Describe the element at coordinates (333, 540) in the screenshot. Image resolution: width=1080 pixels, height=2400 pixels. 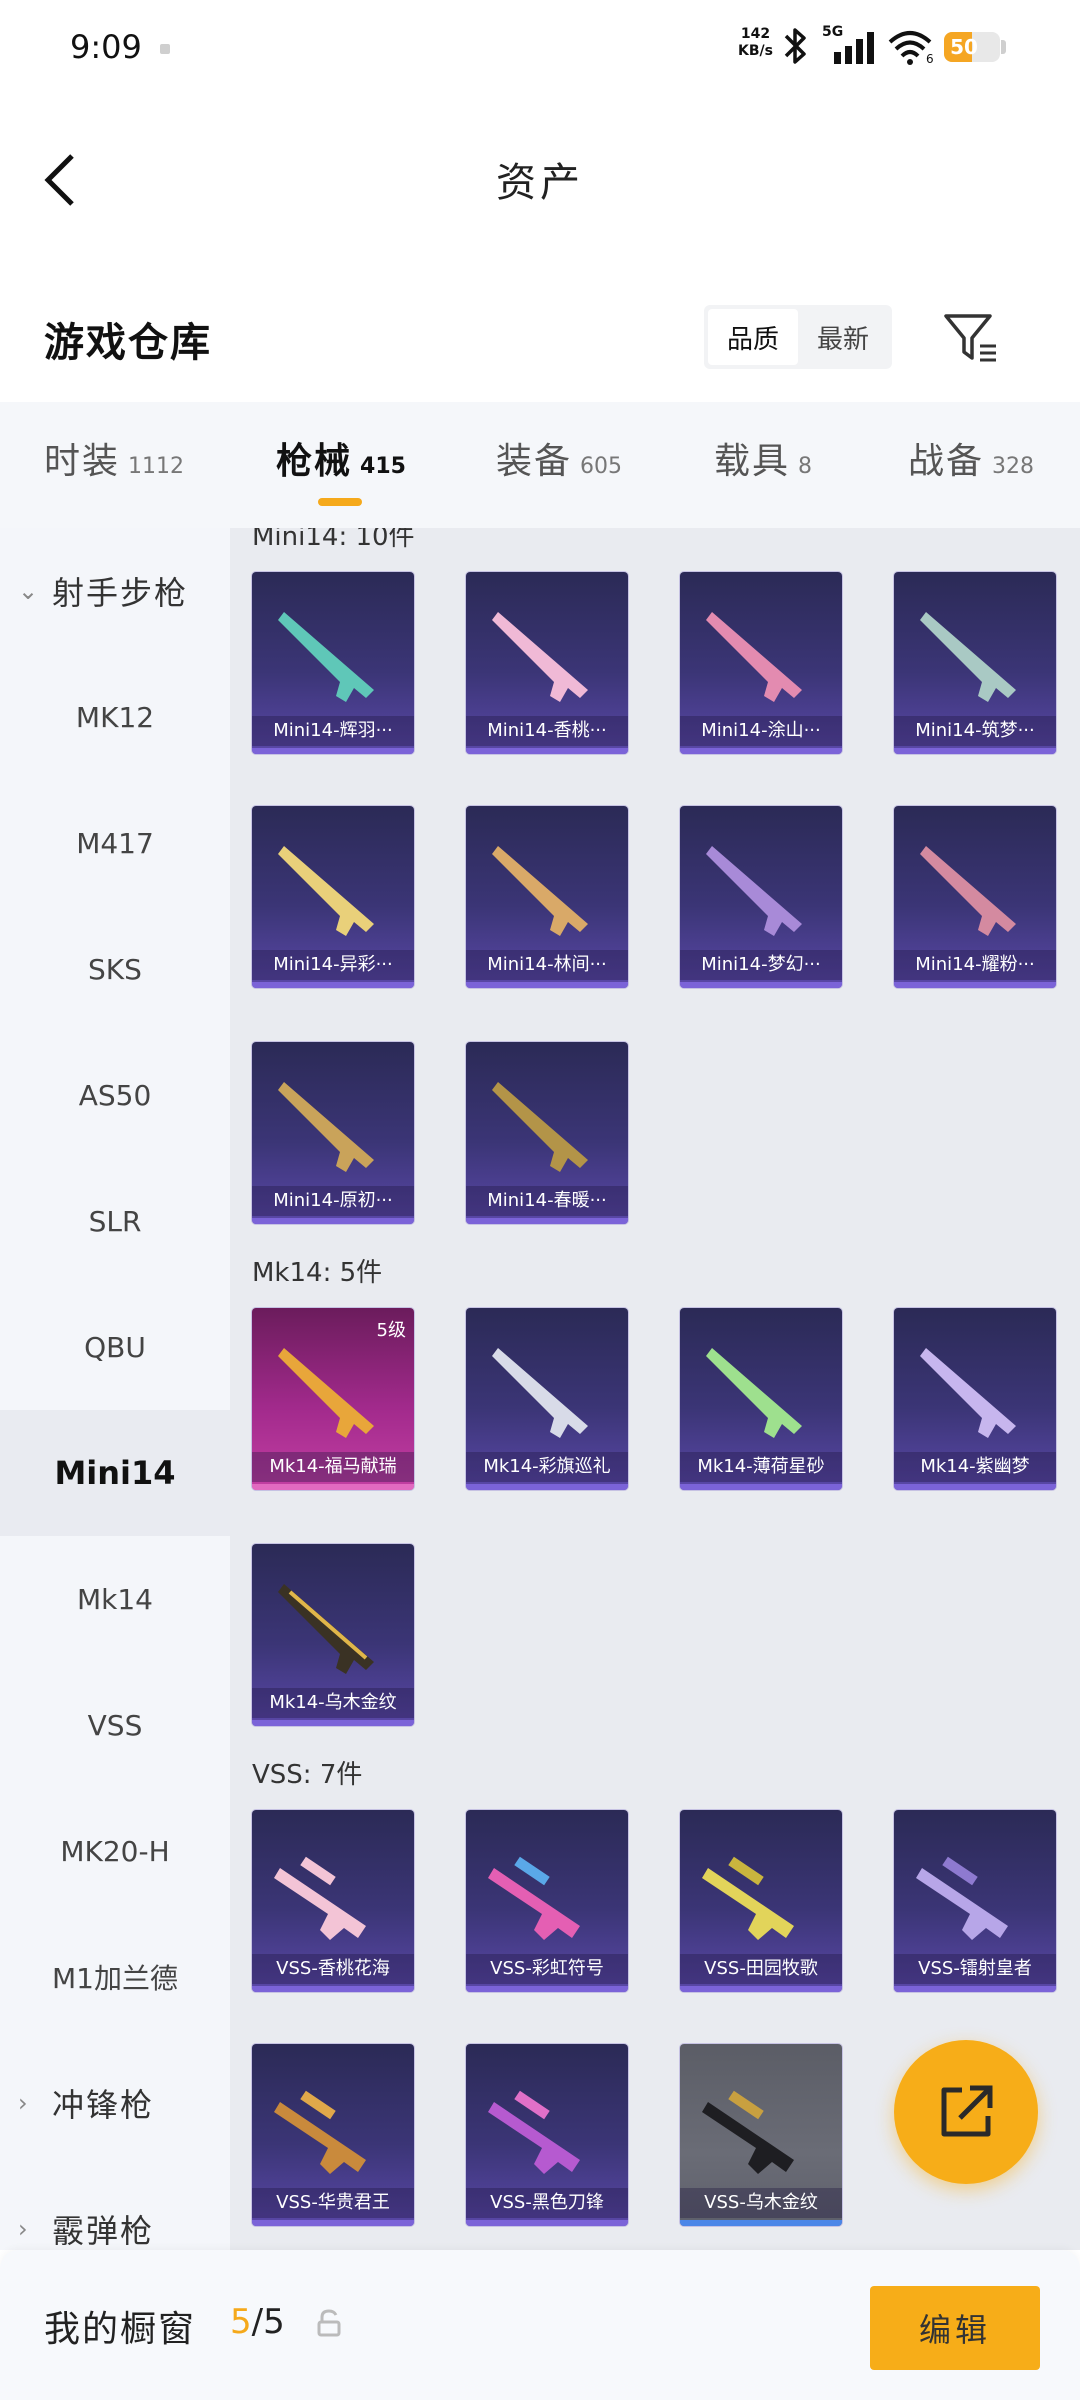
I see `section-label-mini14: Mini14: 10件` at that location.